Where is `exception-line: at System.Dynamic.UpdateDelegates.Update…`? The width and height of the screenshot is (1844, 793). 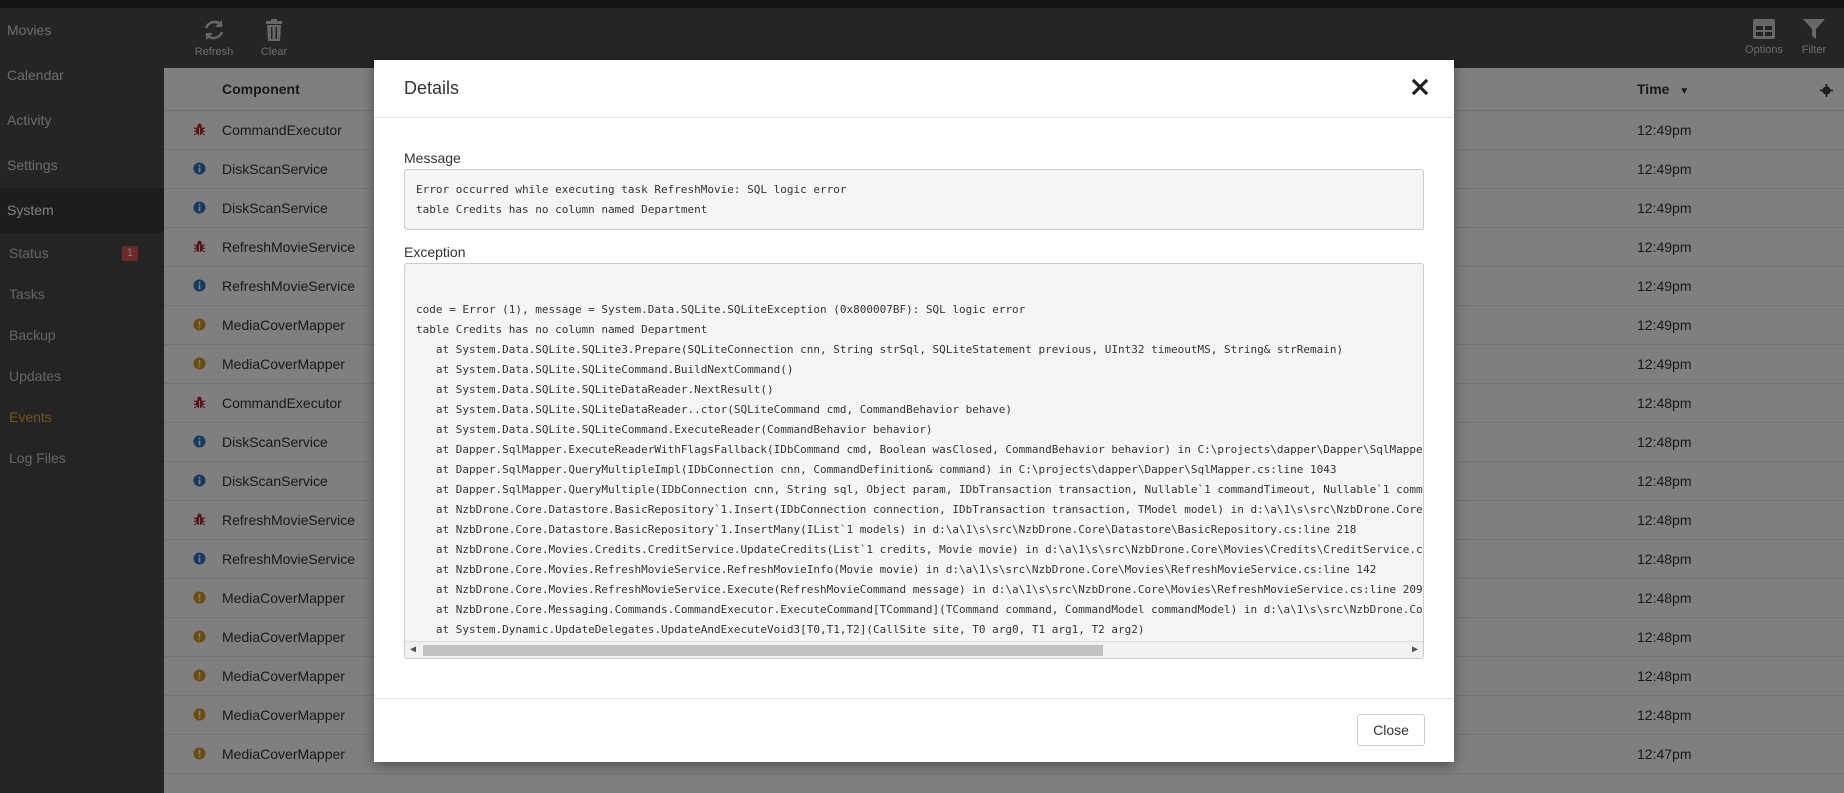 exception-line: at System.Dynamic.UpdateDelegates.Update… is located at coordinates (780, 629).